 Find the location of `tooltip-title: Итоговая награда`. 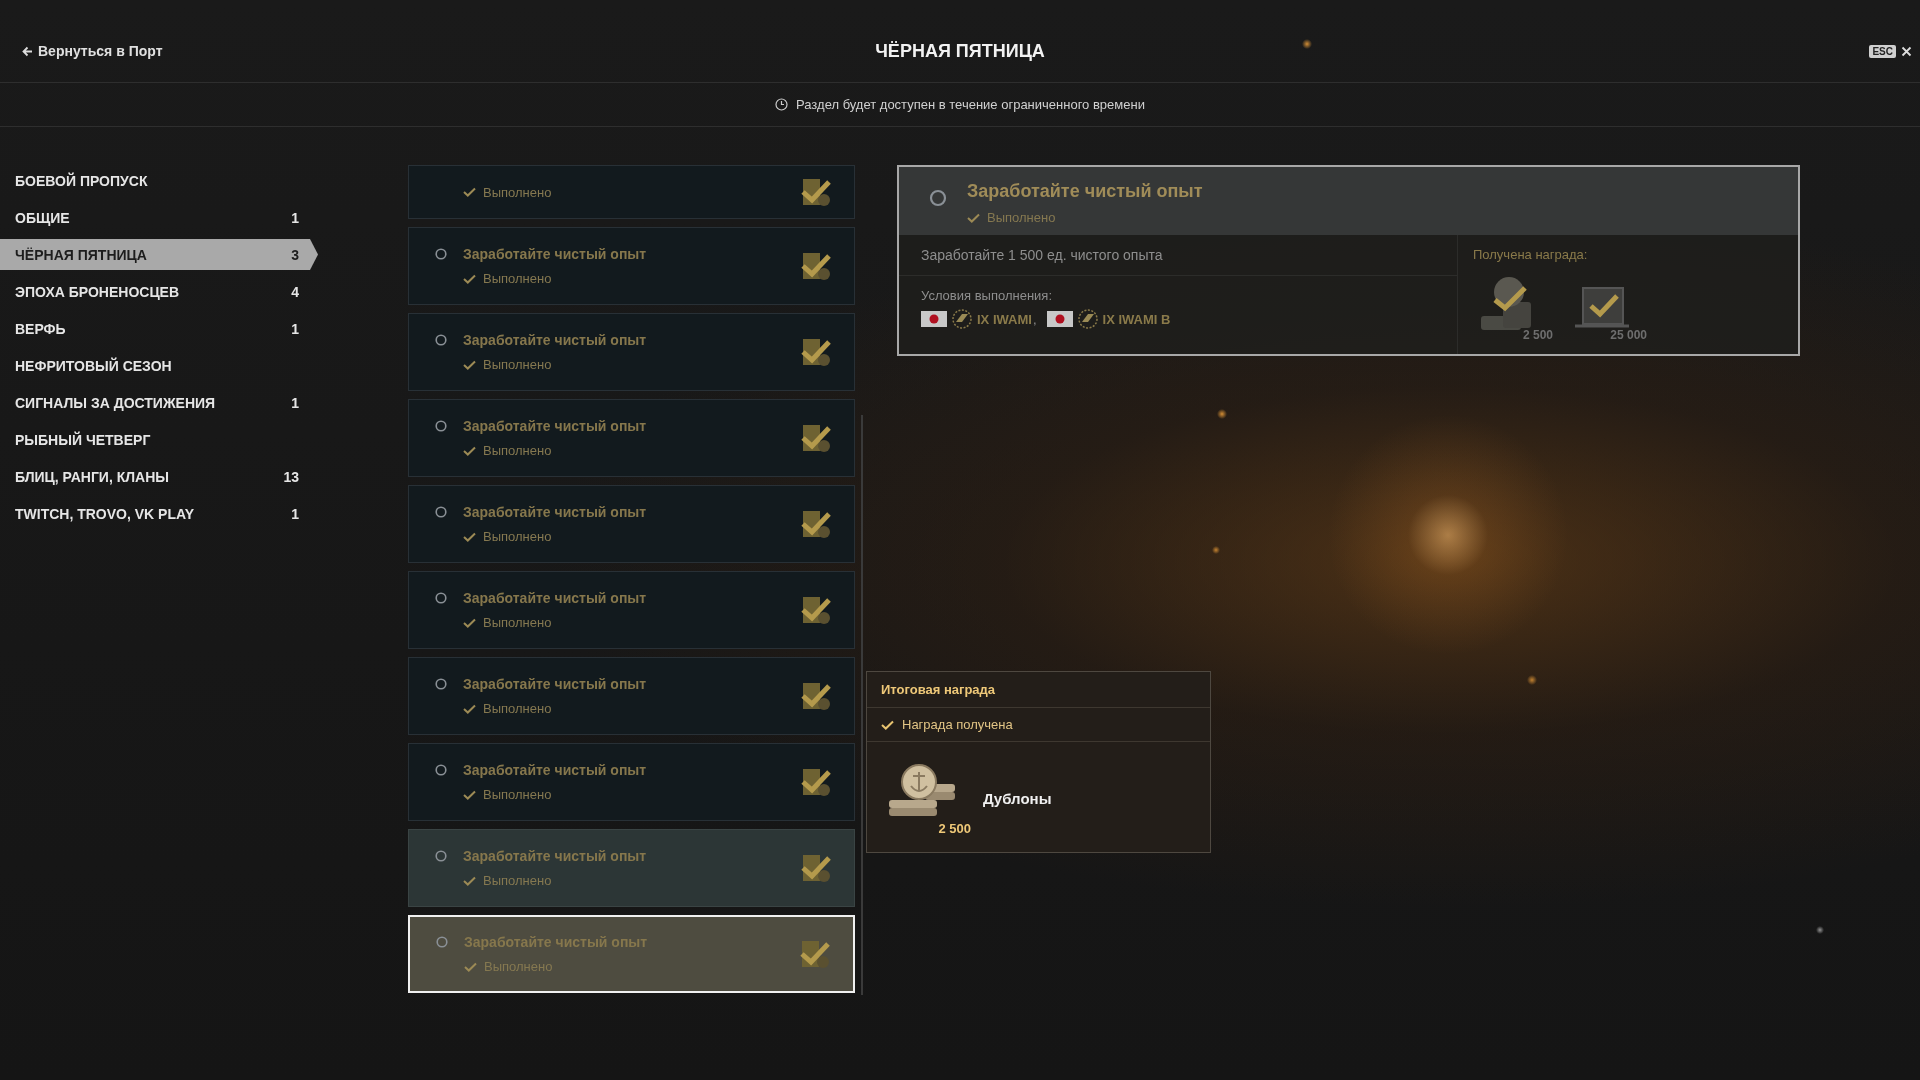

tooltip-title: Итоговая награда is located at coordinates (1038, 690).